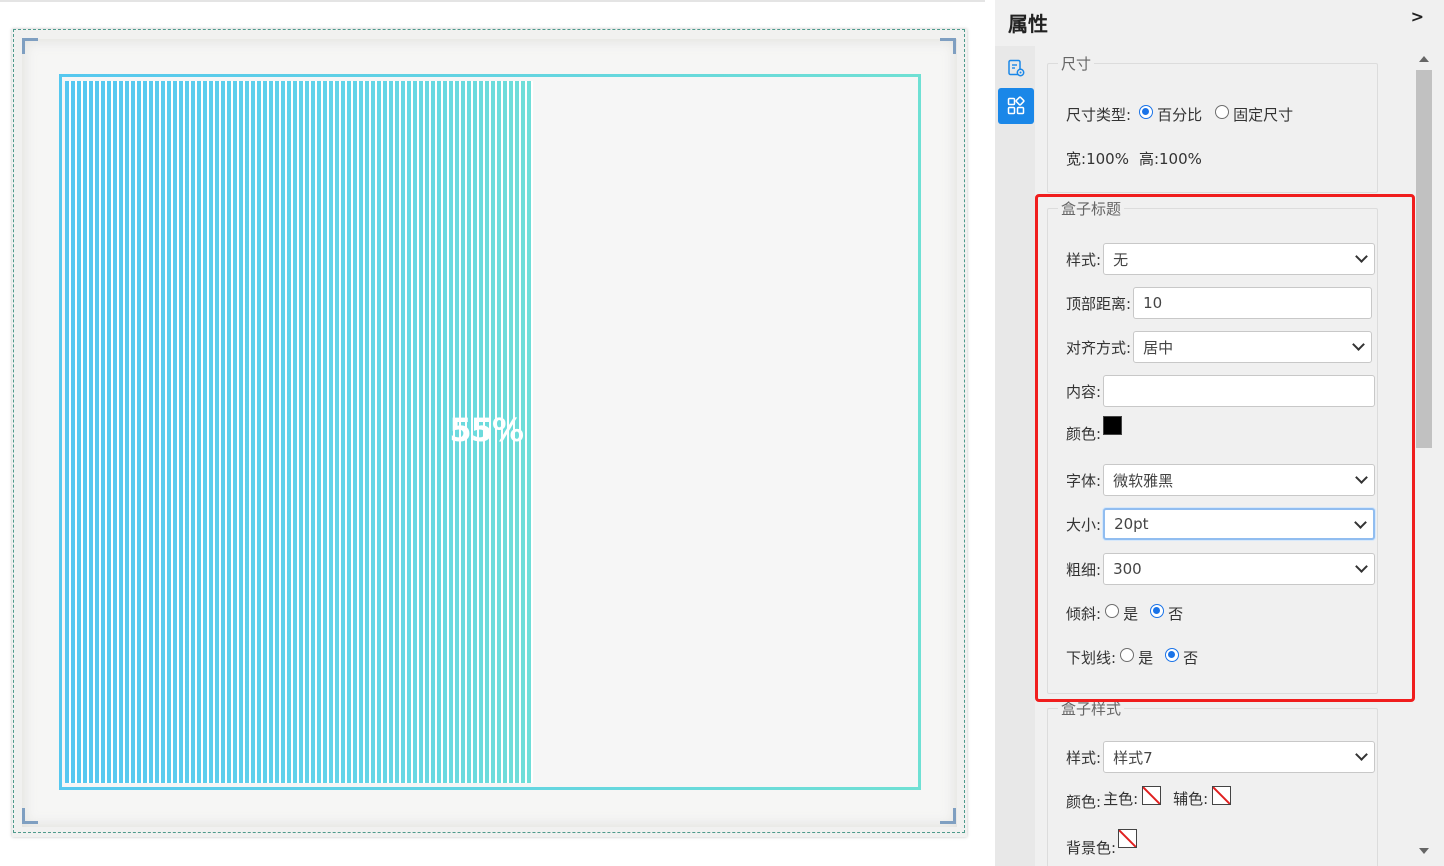  I want to click on settings-document-icon, so click(1016, 68).